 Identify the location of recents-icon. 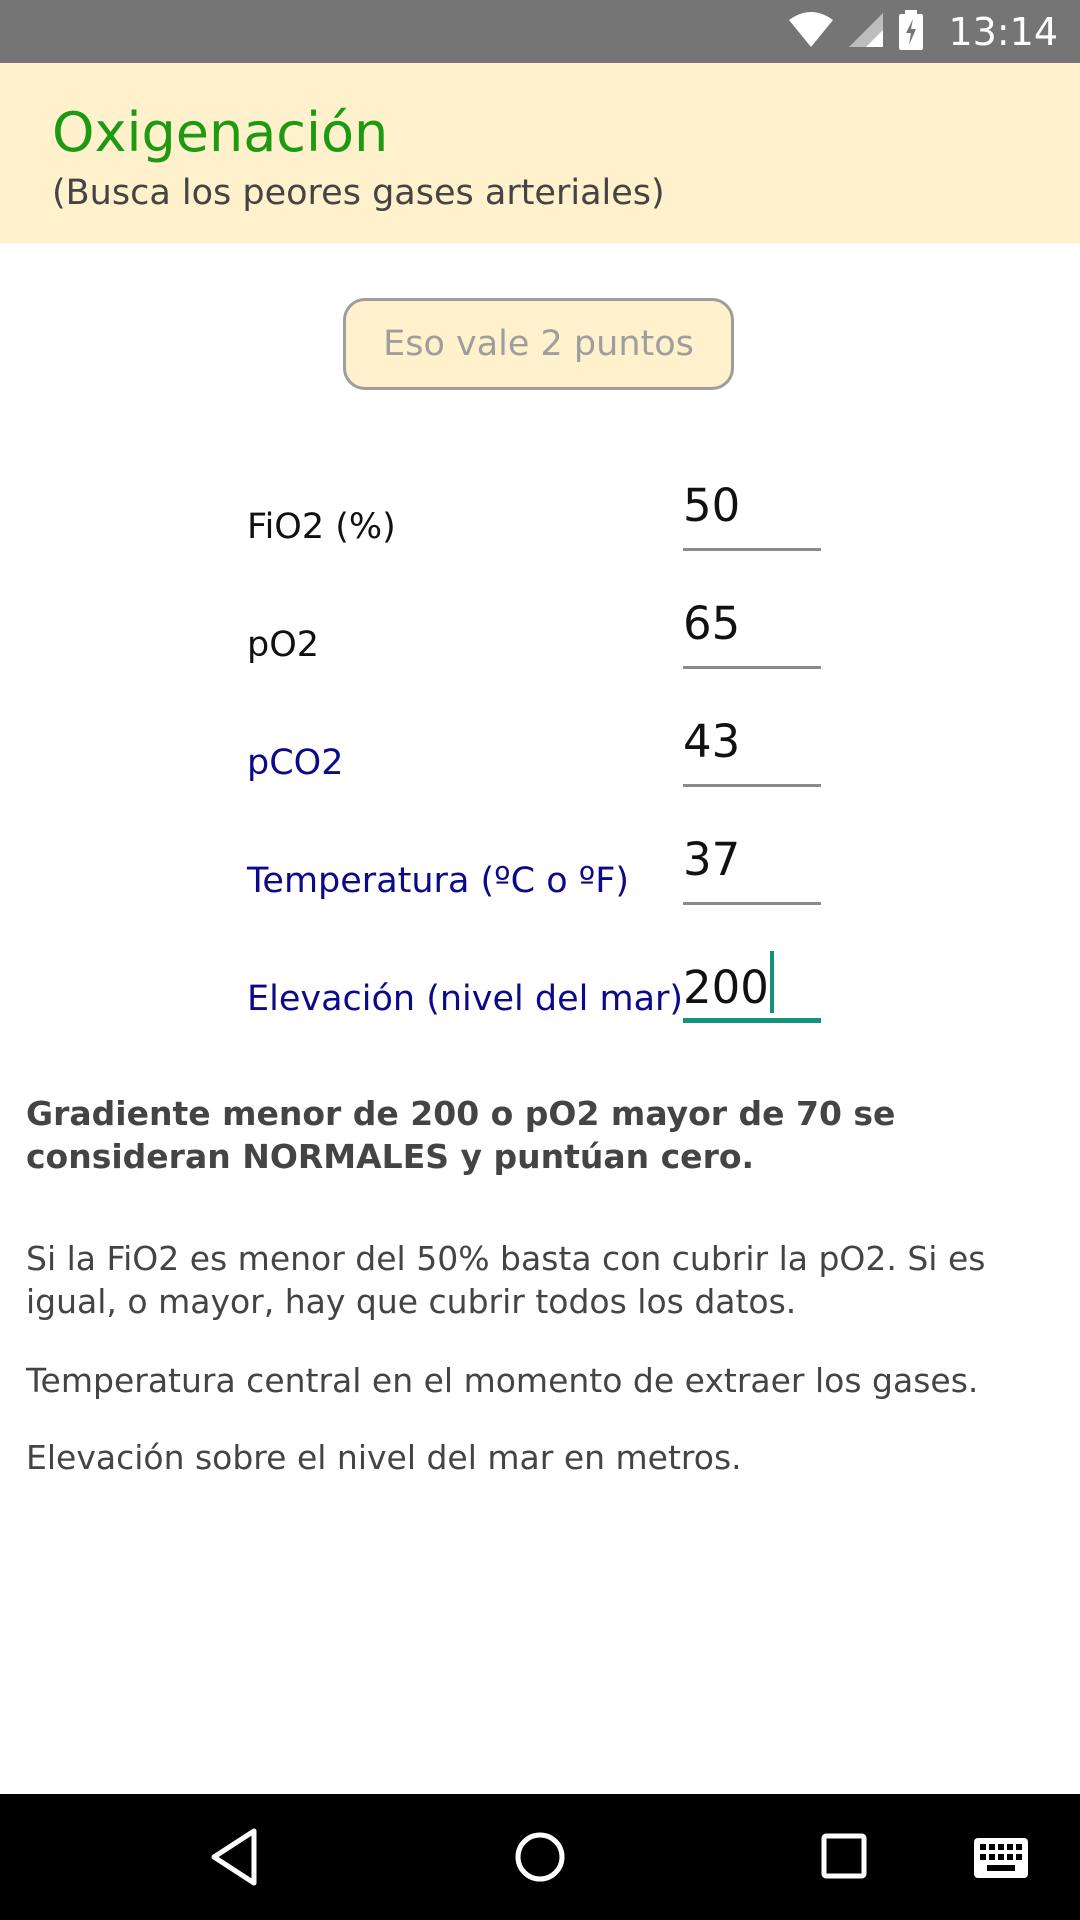
(844, 1859).